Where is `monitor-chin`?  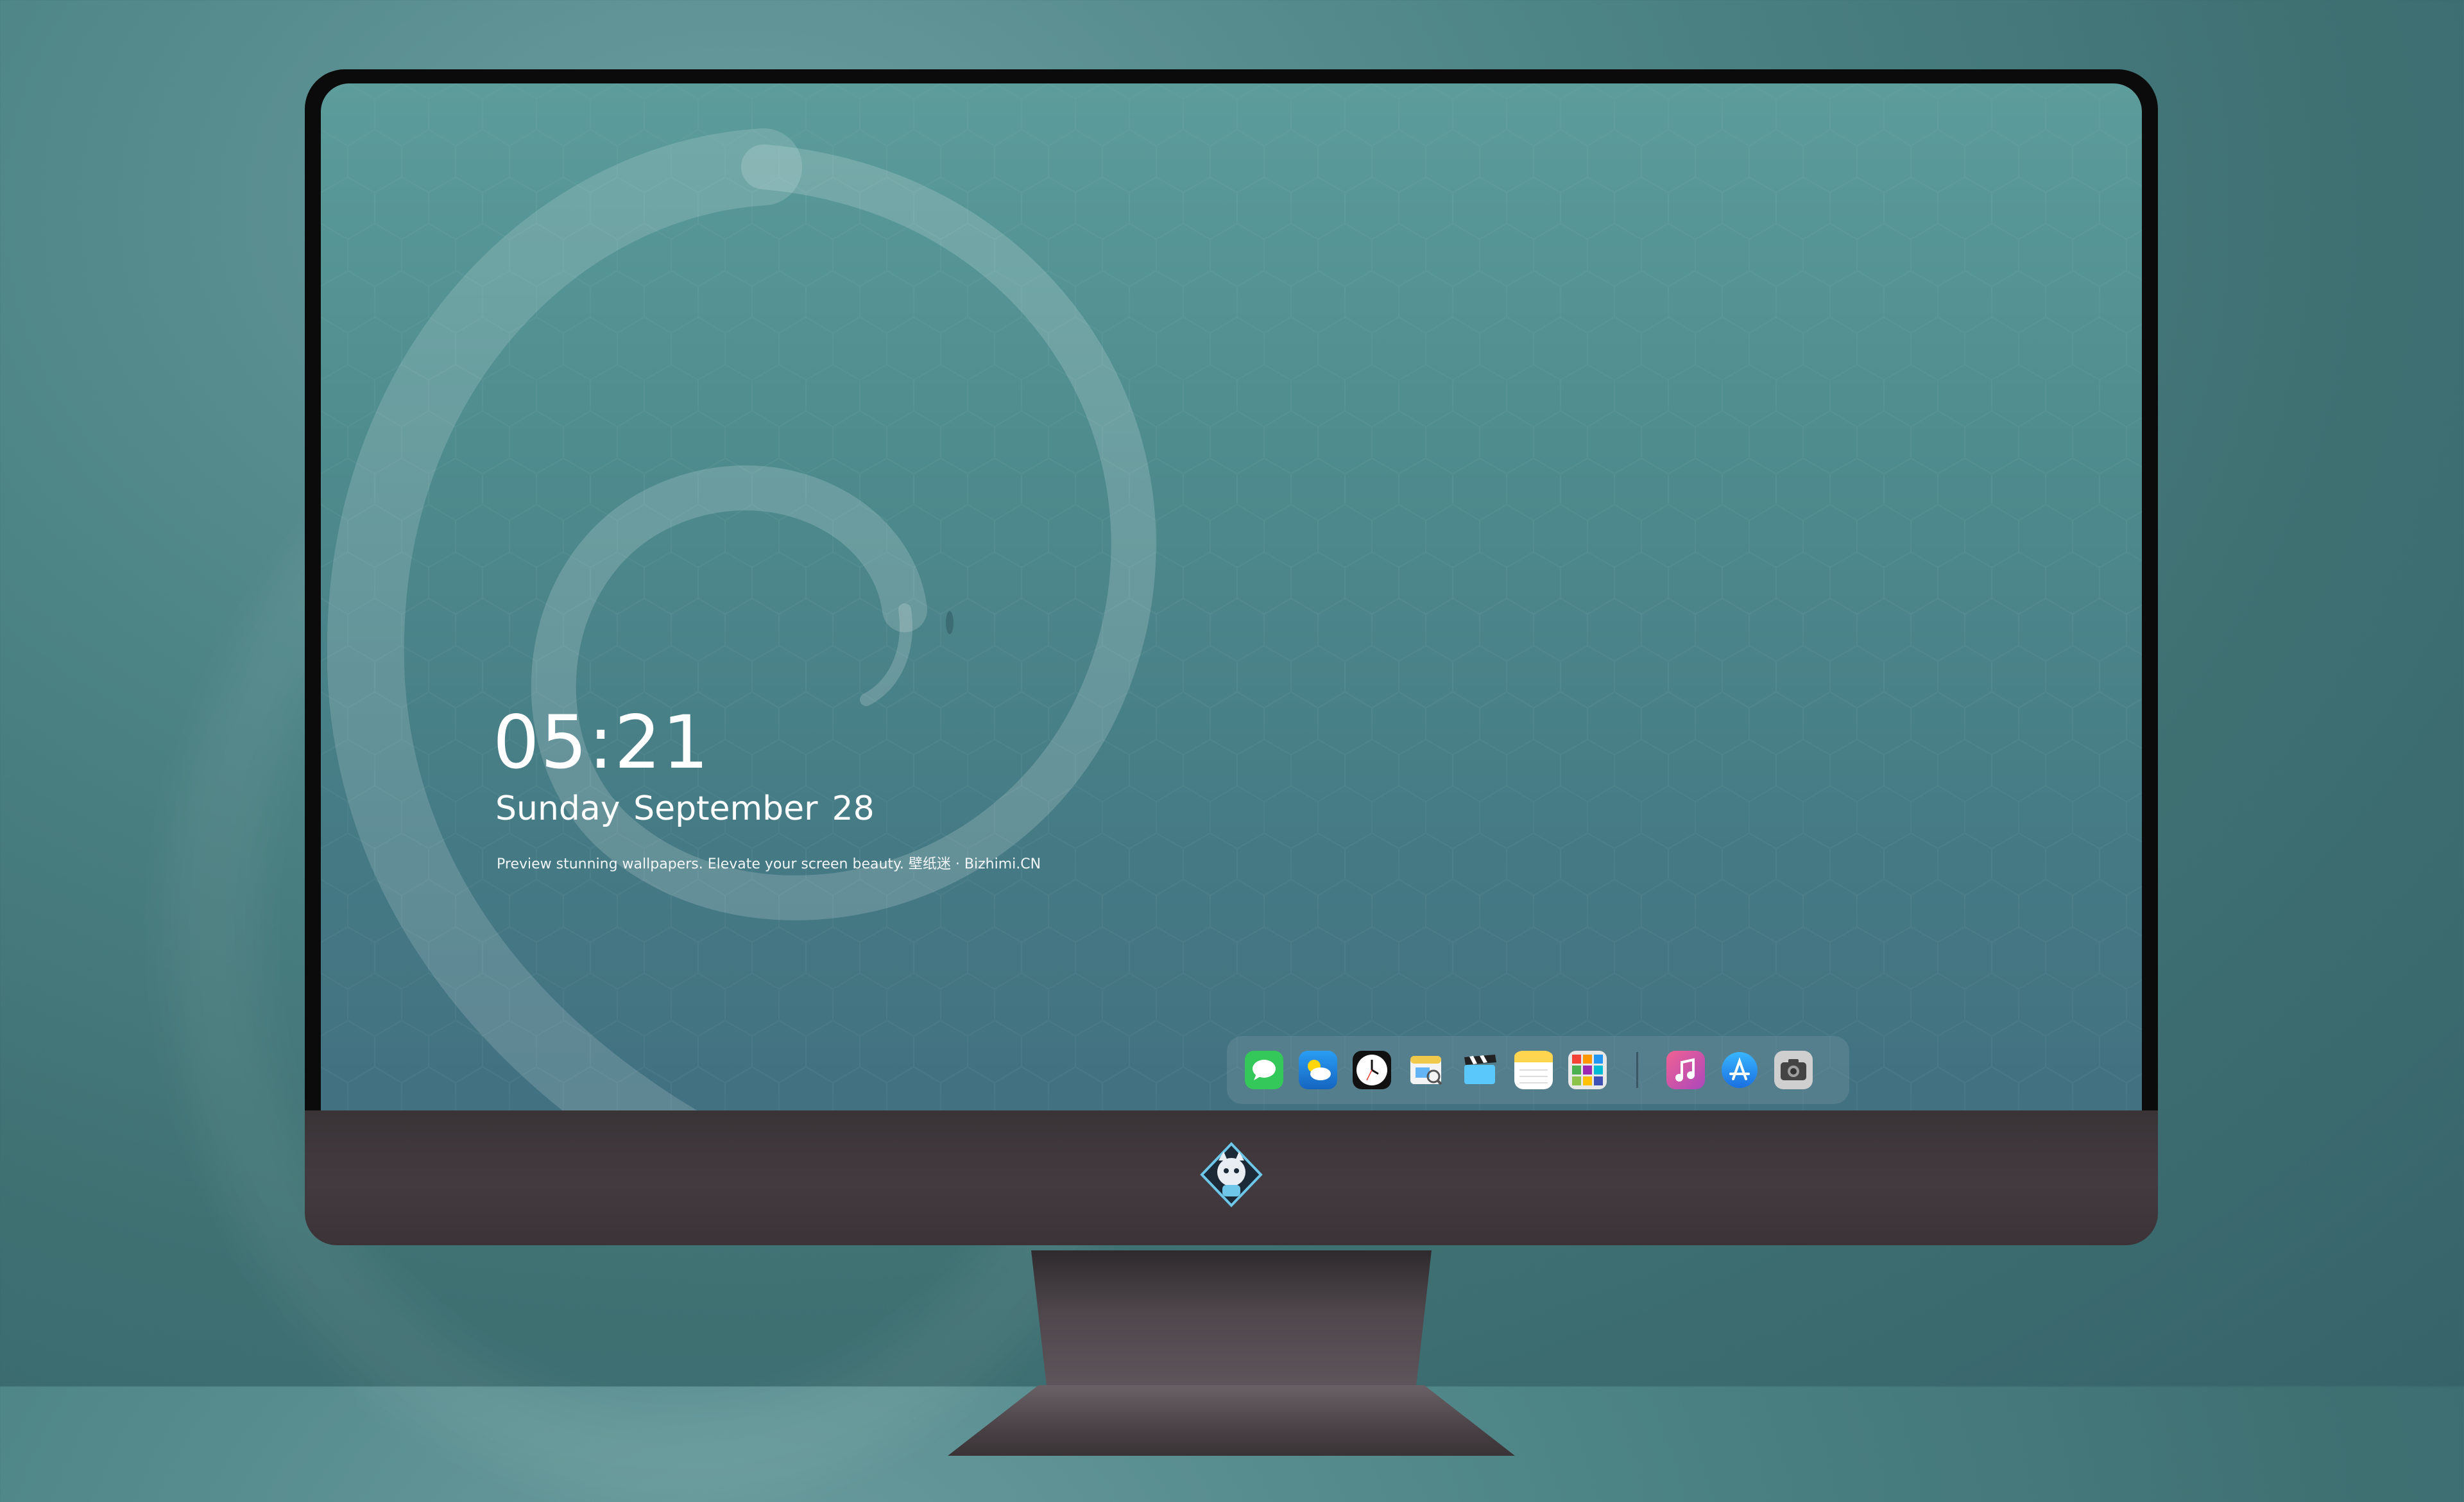
monitor-chin is located at coordinates (1232, 1177).